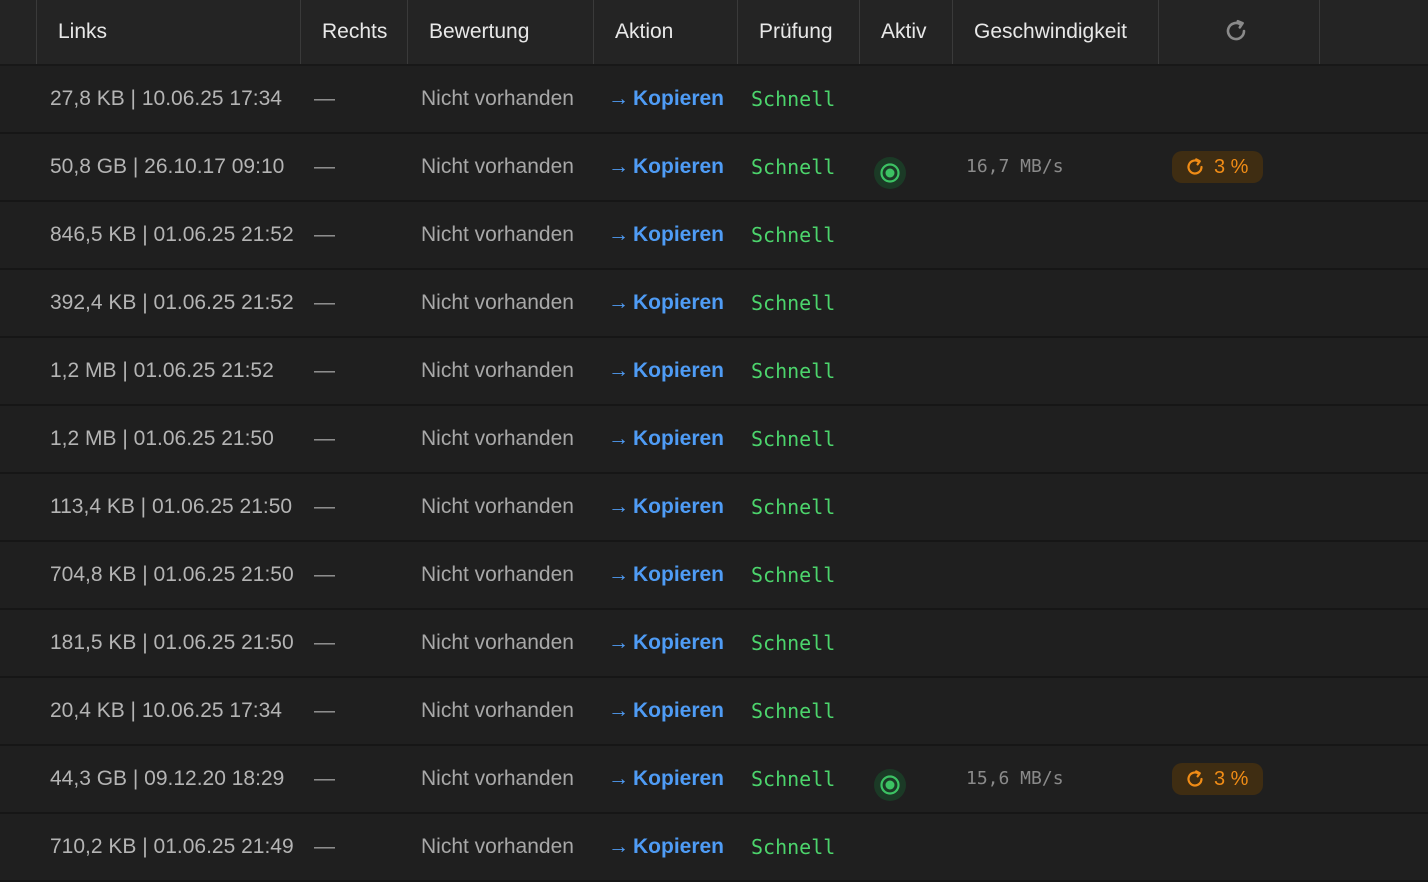  I want to click on links-cell: 27,8 KB | 10.06.25 17:34, so click(166, 98).